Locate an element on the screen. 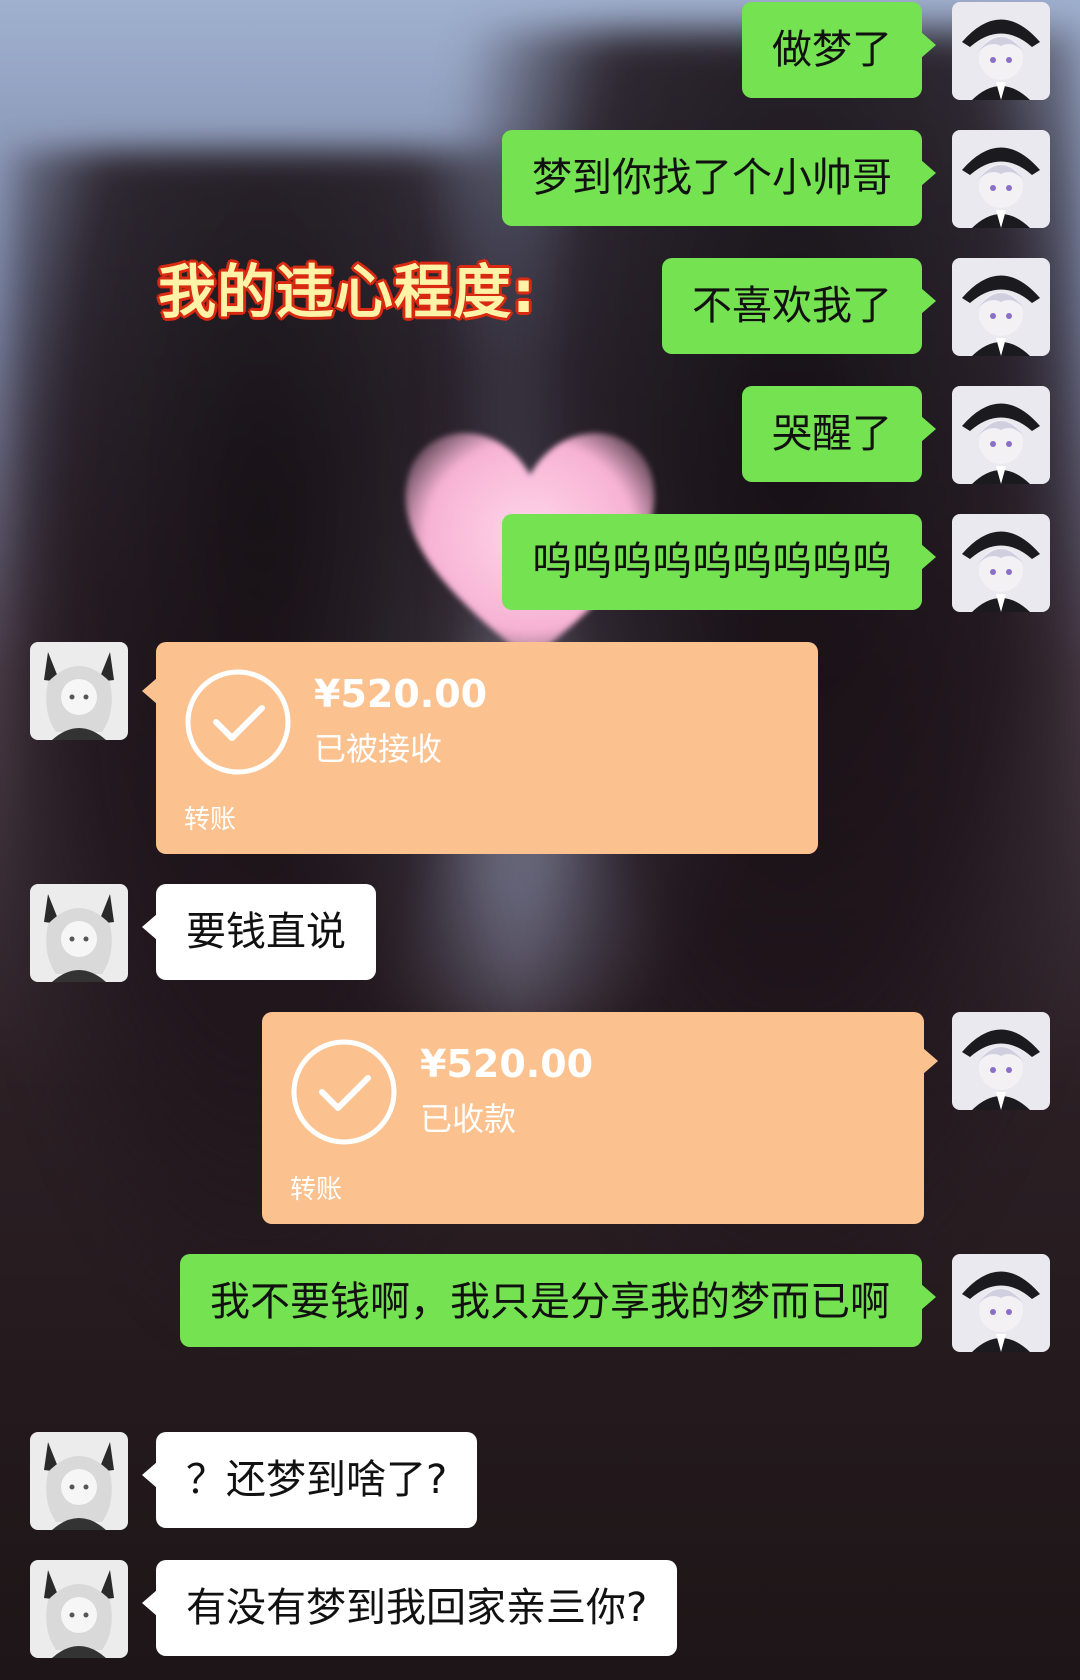 This screenshot has width=1080, height=1680. chat-bubble-me: 哭醒了 is located at coordinates (839, 434).